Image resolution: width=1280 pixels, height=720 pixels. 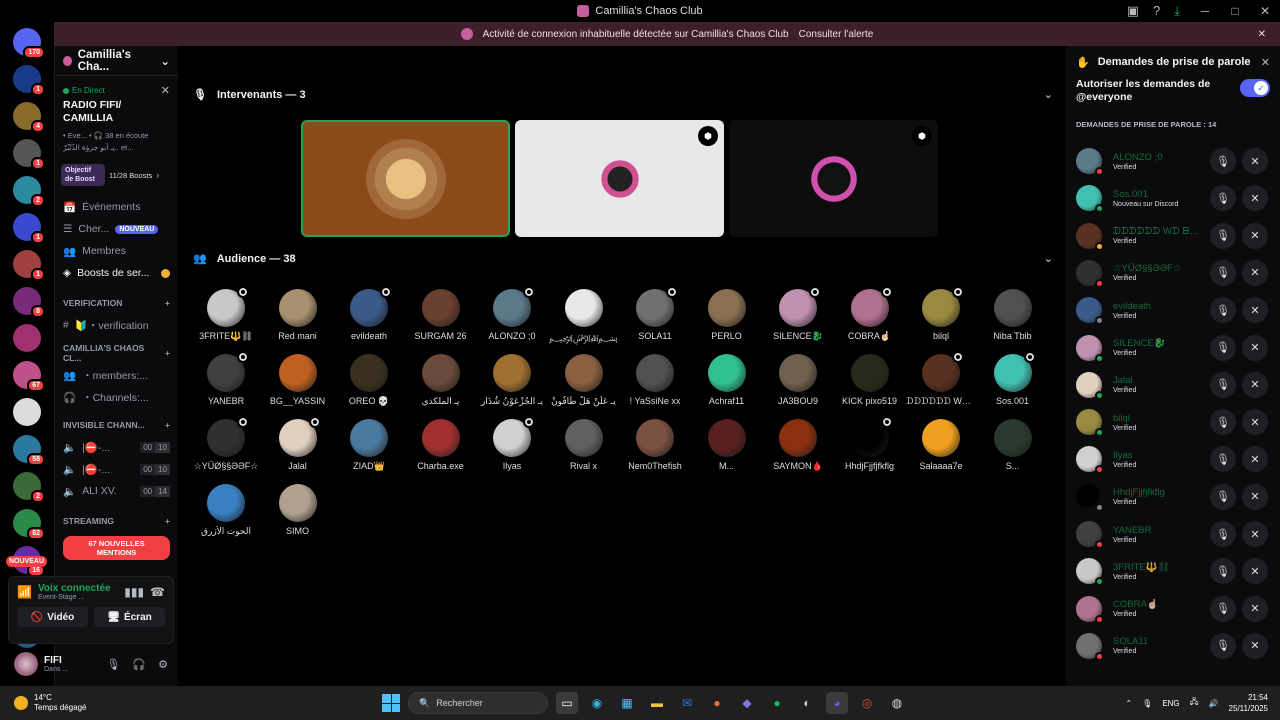 What do you see at coordinates (807, 703) in the screenshot?
I see `steam-icon: ◐` at bounding box center [807, 703].